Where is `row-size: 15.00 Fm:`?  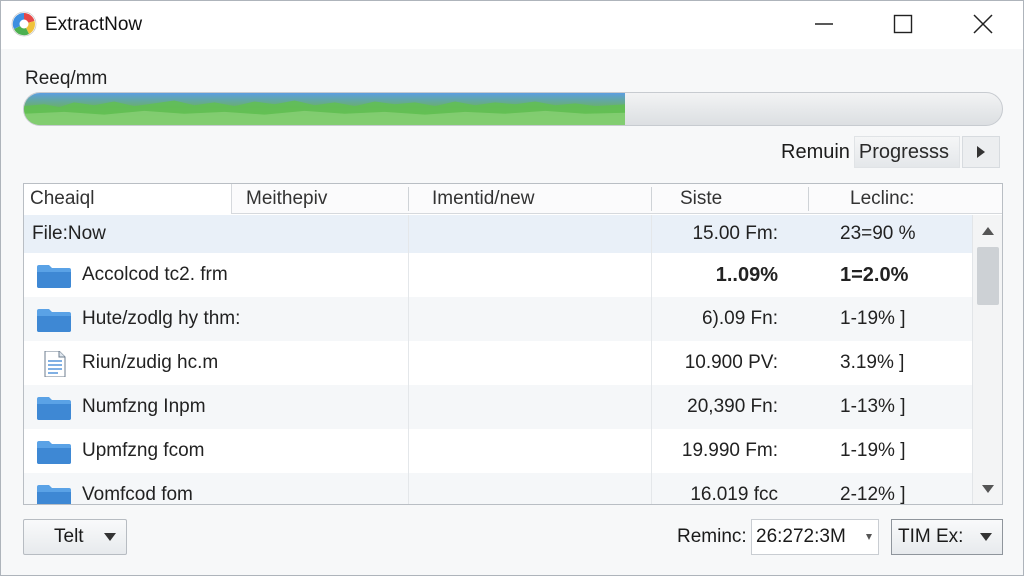 row-size: 15.00 Fm: is located at coordinates (735, 233).